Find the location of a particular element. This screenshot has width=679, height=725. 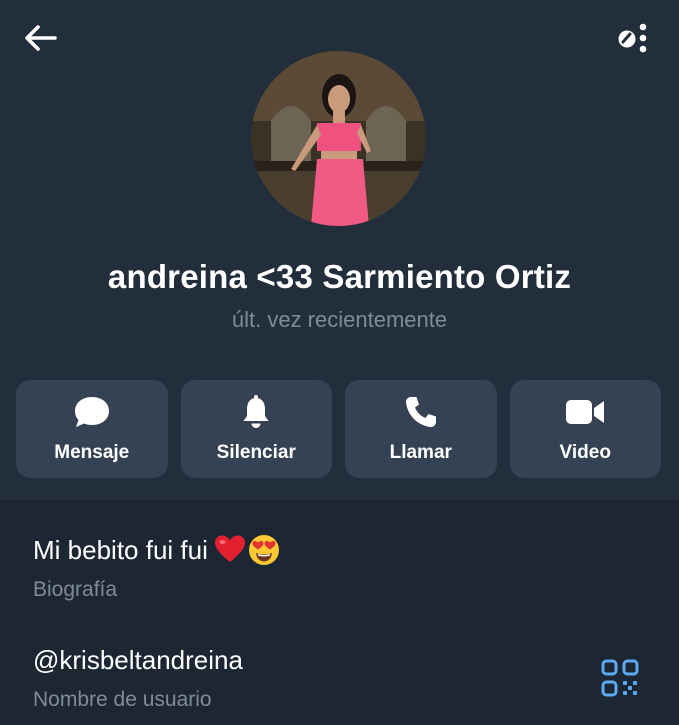

more-options-button is located at coordinates (632, 40).